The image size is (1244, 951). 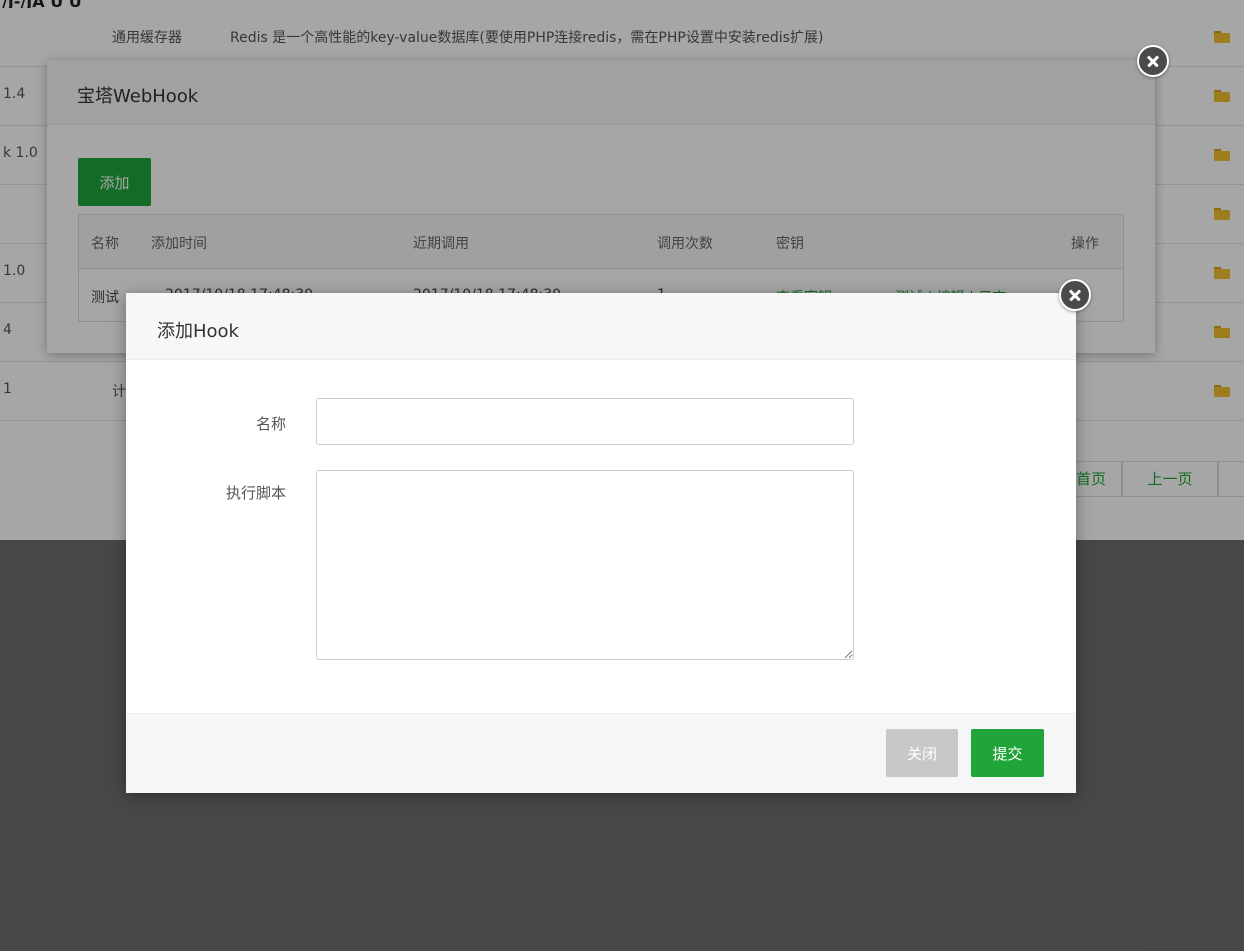 What do you see at coordinates (601, 326) in the screenshot?
I see `add-hook-dialog-header: 添加Hook` at bounding box center [601, 326].